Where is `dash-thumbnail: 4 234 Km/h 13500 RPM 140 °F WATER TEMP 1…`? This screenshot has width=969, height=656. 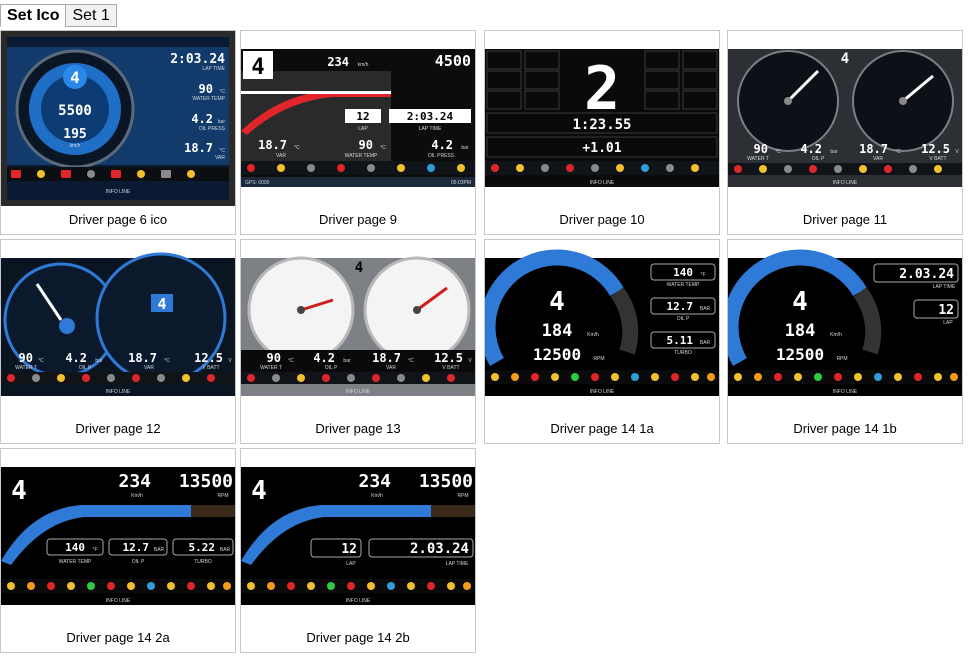
dash-thumbnail: 4 234 Km/h 13500 RPM 140 °F WATER TEMP 1… is located at coordinates (118, 536).